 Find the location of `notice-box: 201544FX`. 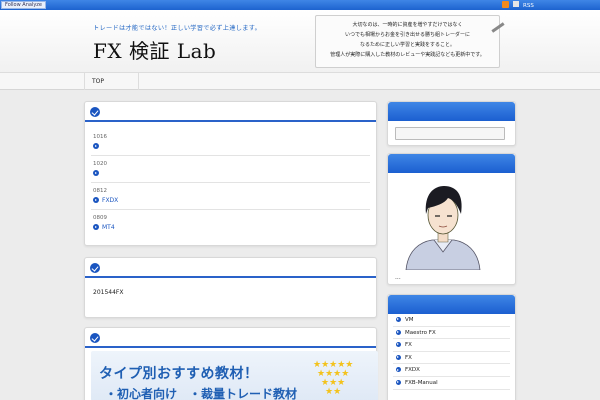

notice-box: 201544FX is located at coordinates (230, 287).